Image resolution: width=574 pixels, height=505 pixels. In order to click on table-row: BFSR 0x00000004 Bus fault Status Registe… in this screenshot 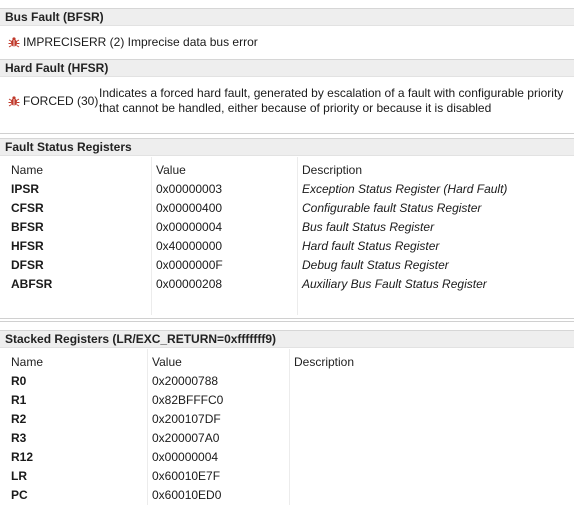, I will do `click(287, 227)`.